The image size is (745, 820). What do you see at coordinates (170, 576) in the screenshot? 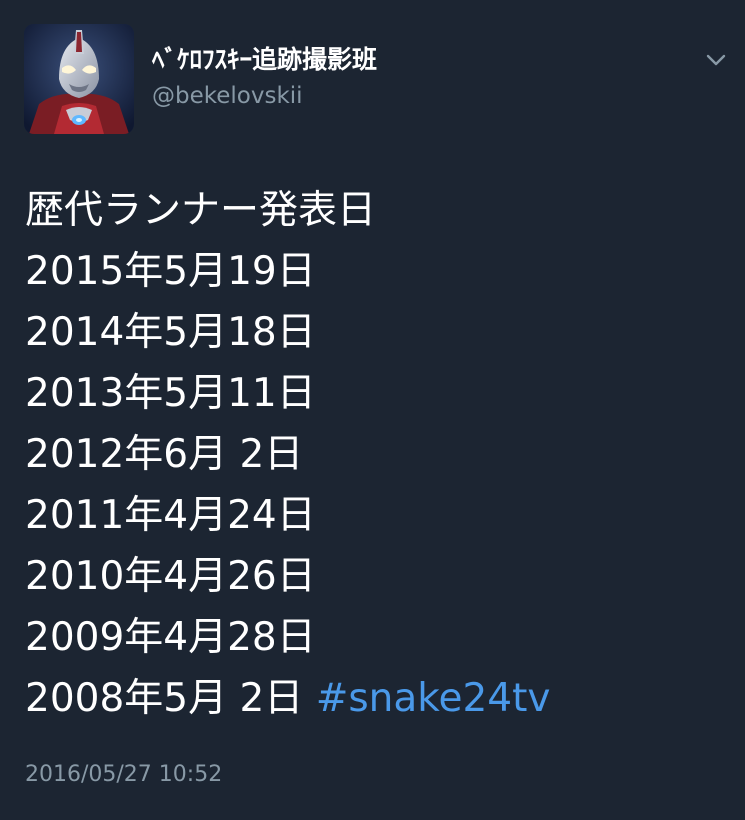
I see `tweet-line: 2010年4月26日` at bounding box center [170, 576].